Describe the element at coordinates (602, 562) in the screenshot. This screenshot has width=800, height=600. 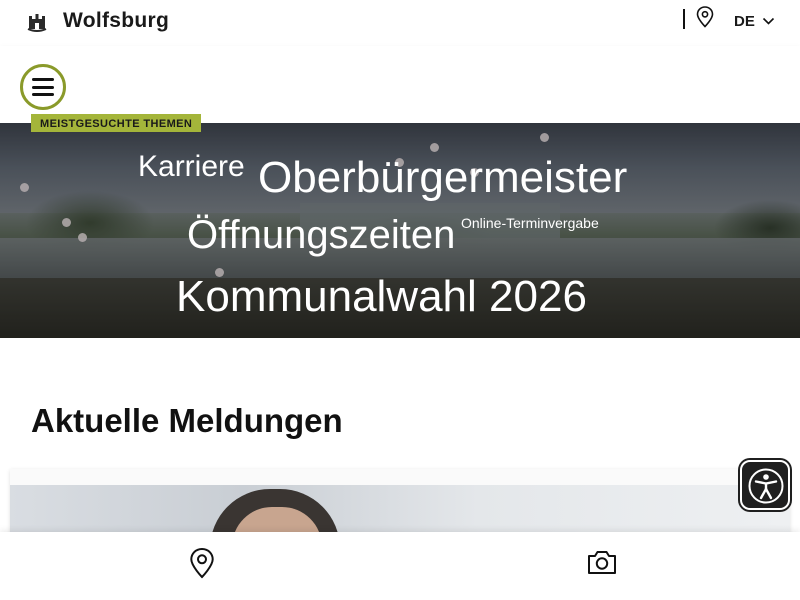
I see `camera-icon` at that location.